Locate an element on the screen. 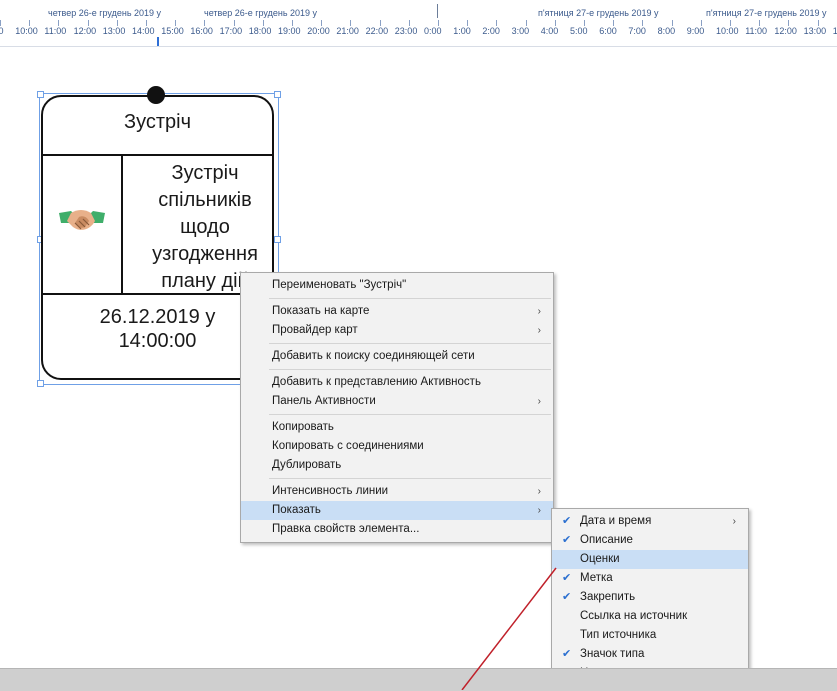  menu-item-label: Оценки is located at coordinates (600, 559).